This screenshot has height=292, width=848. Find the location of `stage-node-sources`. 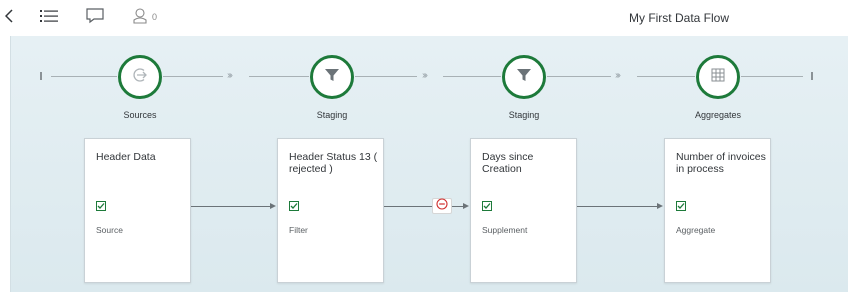

stage-node-sources is located at coordinates (140, 77).